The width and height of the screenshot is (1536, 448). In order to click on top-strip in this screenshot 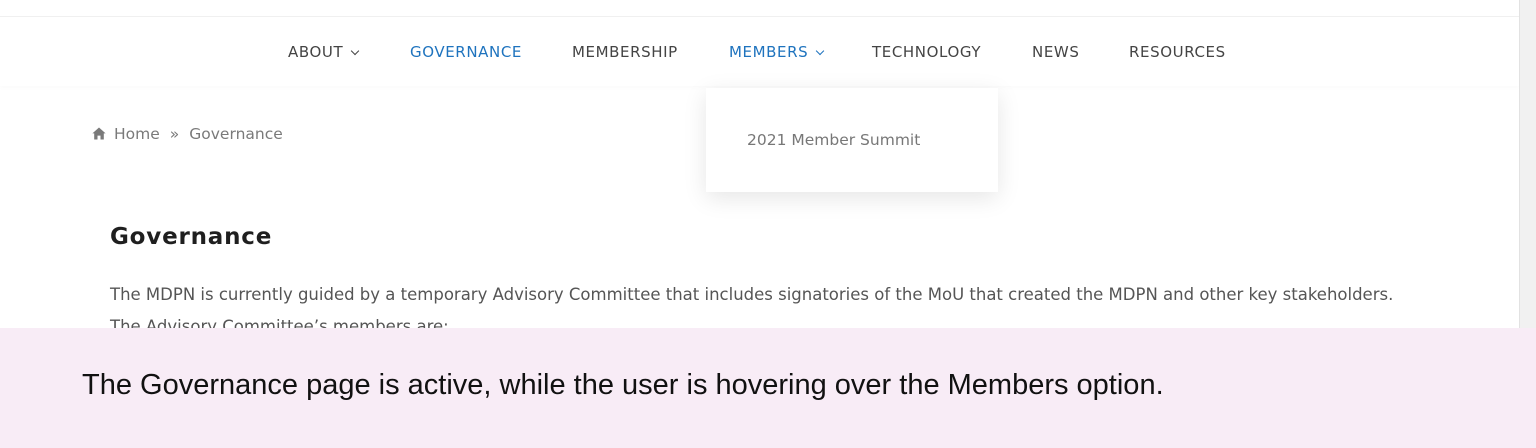, I will do `click(759, 8)`.